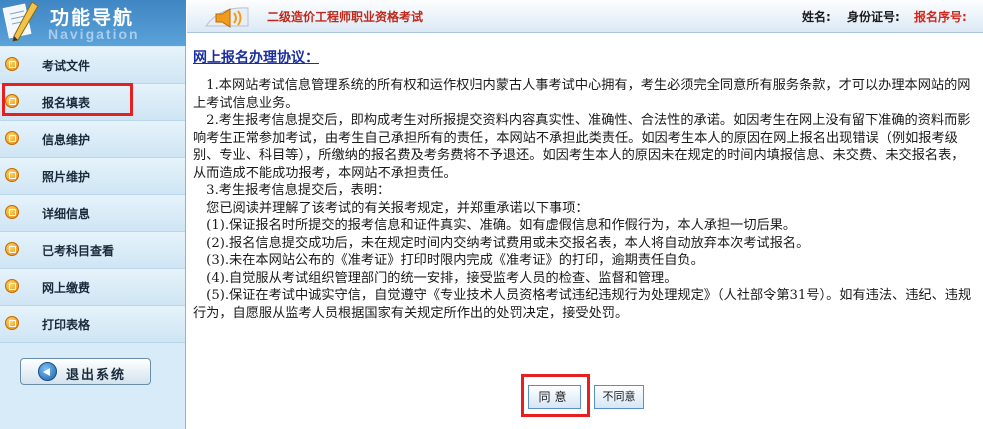  I want to click on logout-label: 退出系统, so click(96, 375).